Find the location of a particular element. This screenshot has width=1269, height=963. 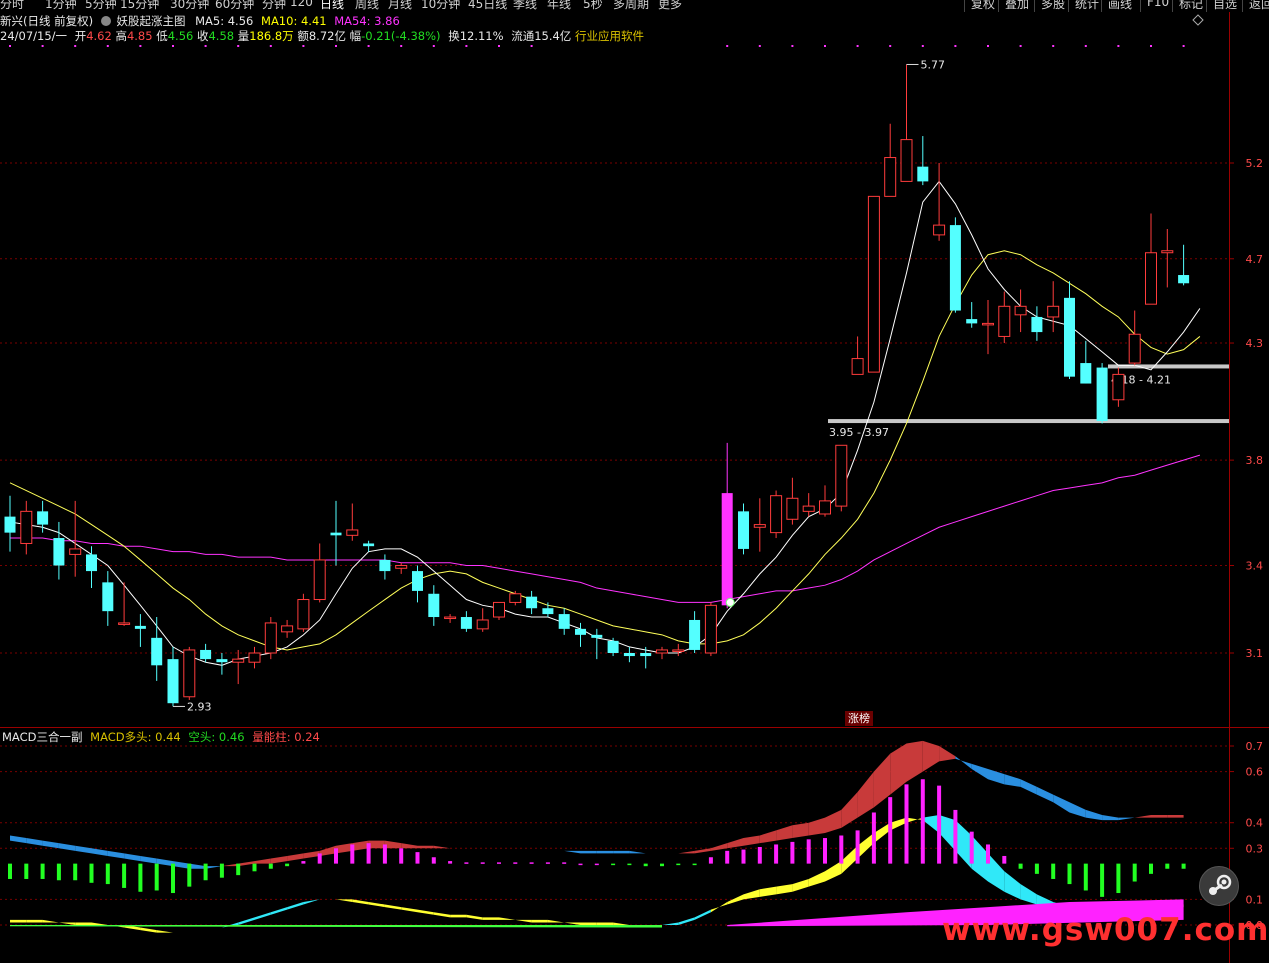

signal-dot is located at coordinates (727, 46).